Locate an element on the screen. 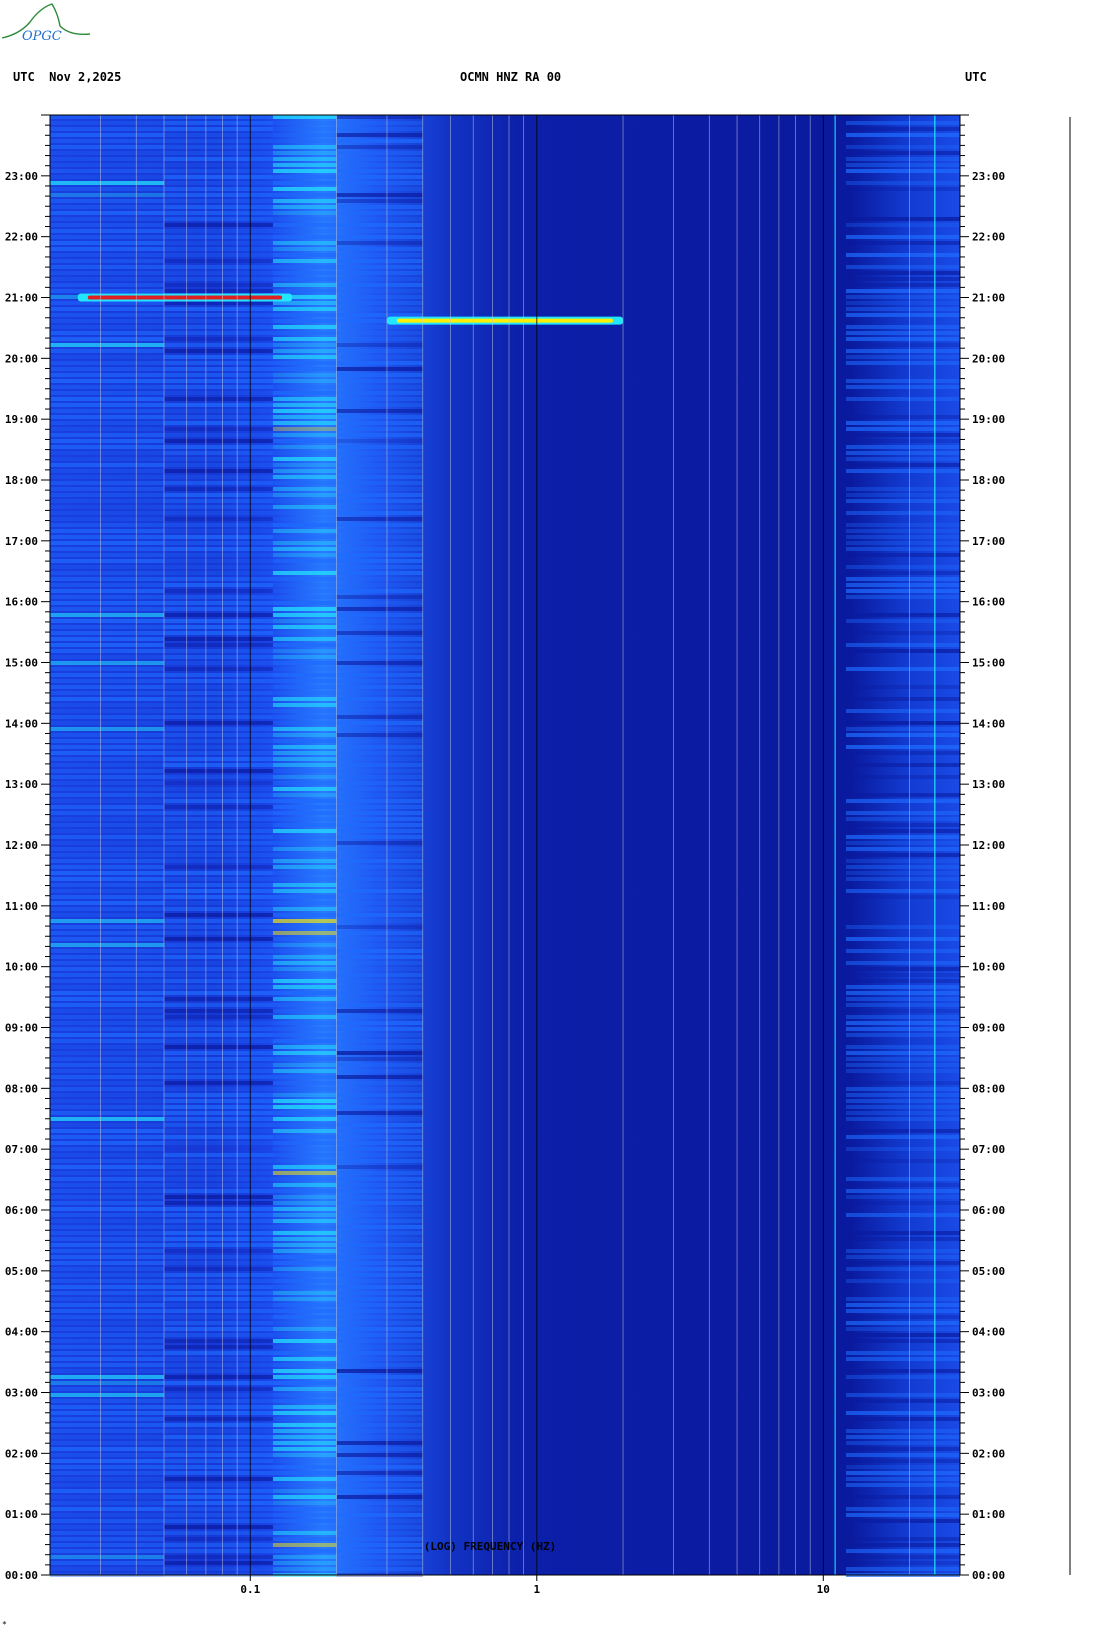  x-tick-label: 0.1 is located at coordinates (250, 1589).